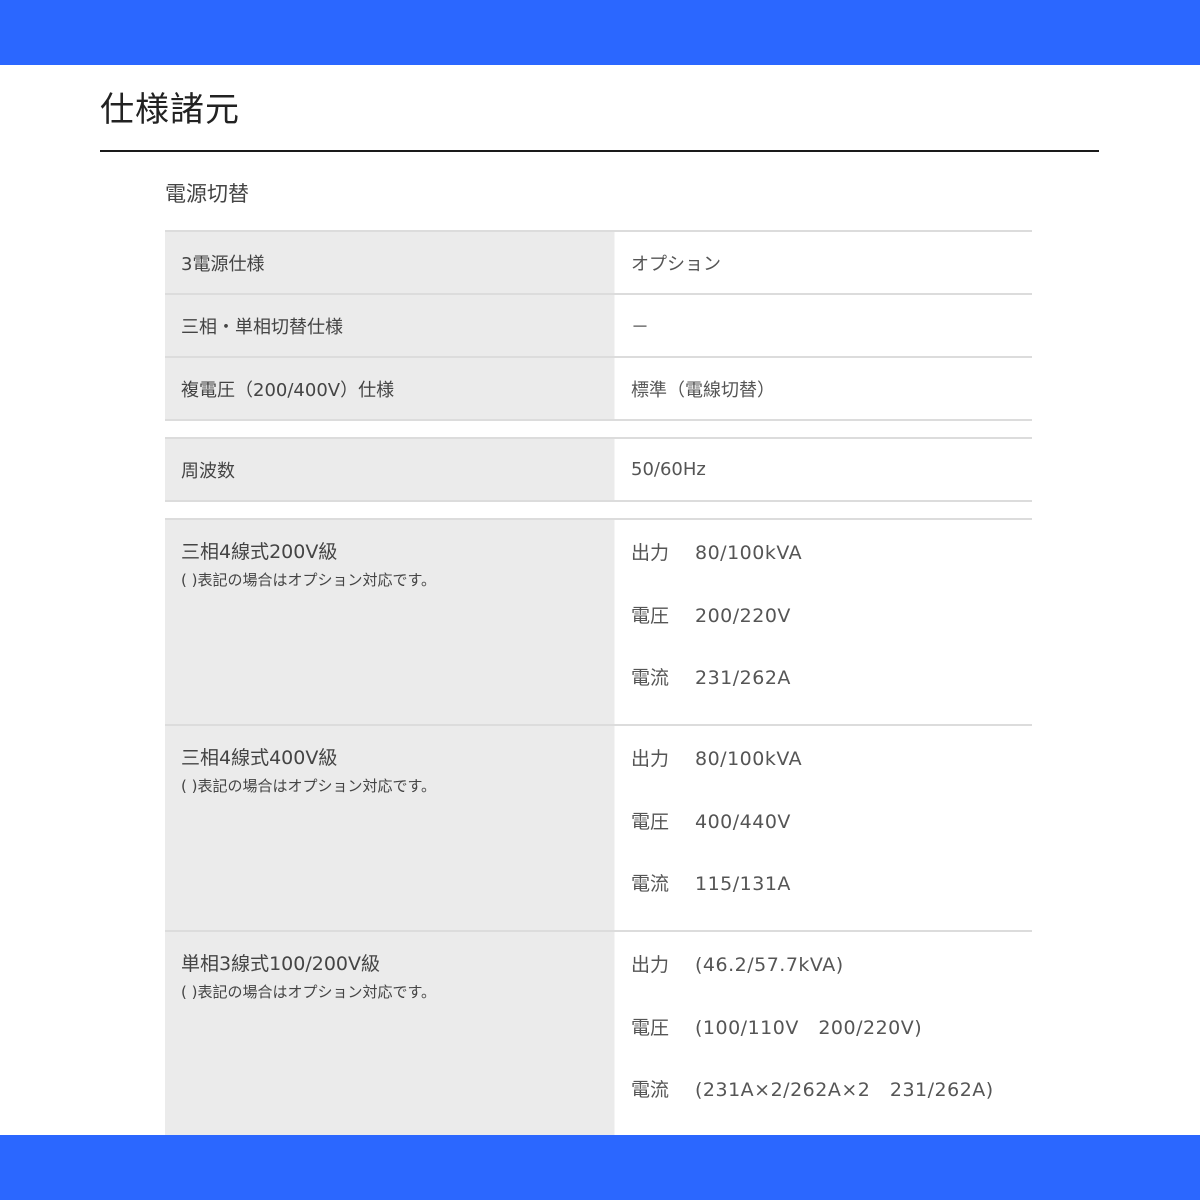 This screenshot has width=1200, height=1200. What do you see at coordinates (831, 631) in the screenshot?
I see `voltage-line: 電圧 200/220V` at bounding box center [831, 631].